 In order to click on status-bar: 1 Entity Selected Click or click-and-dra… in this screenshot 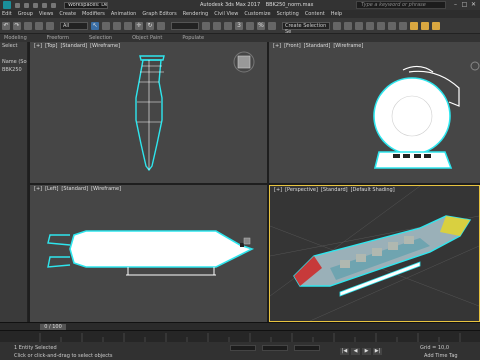, I will do `click(240, 351)`.